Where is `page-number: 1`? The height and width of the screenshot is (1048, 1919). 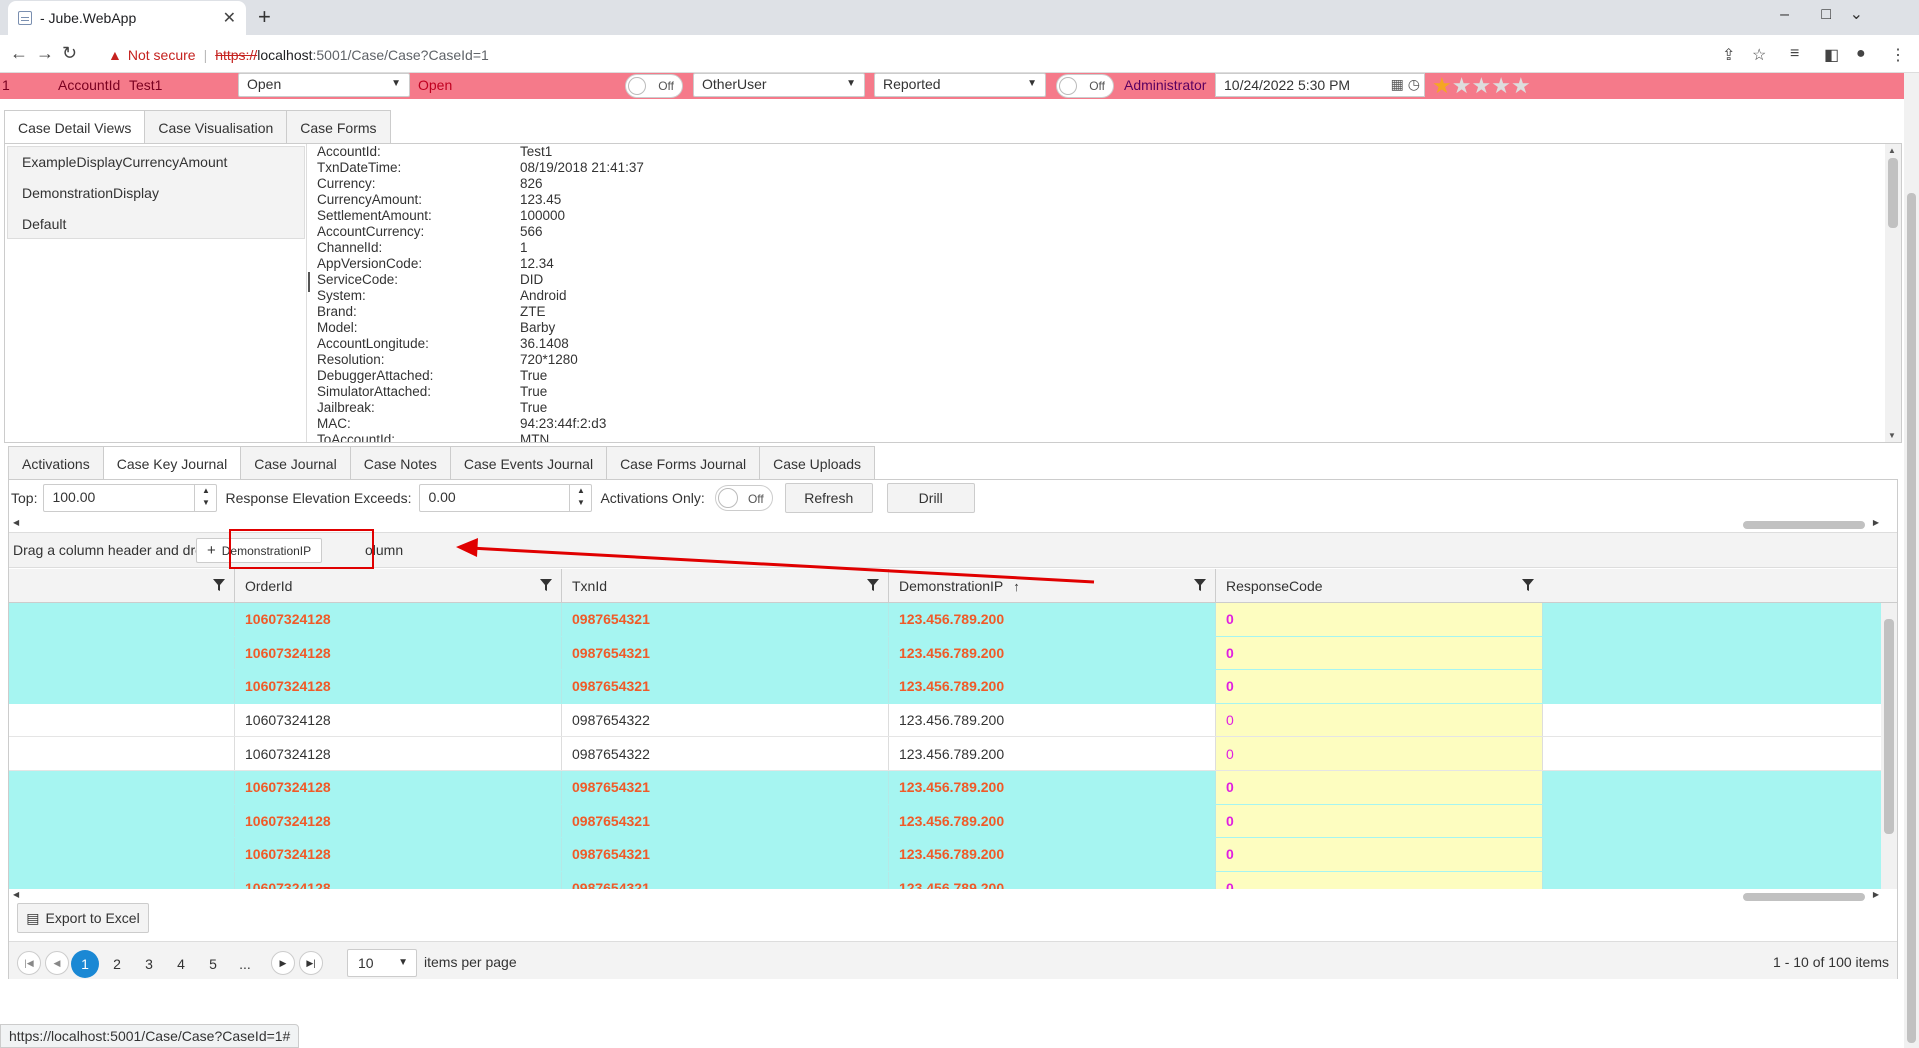
page-number: 1 is located at coordinates (85, 964).